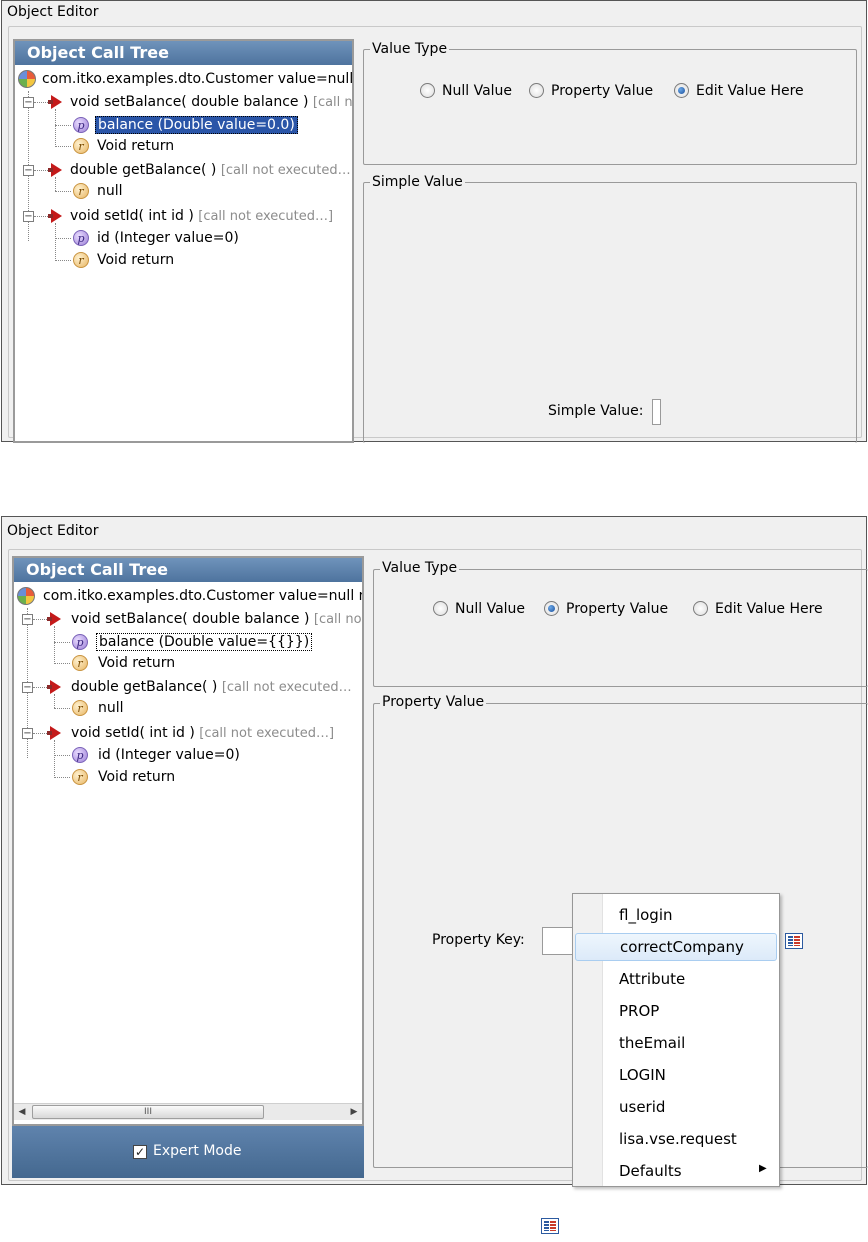 This screenshot has width=868, height=1242. Describe the element at coordinates (477, 91) in the screenshot. I see `radio-label: Null Value` at that location.